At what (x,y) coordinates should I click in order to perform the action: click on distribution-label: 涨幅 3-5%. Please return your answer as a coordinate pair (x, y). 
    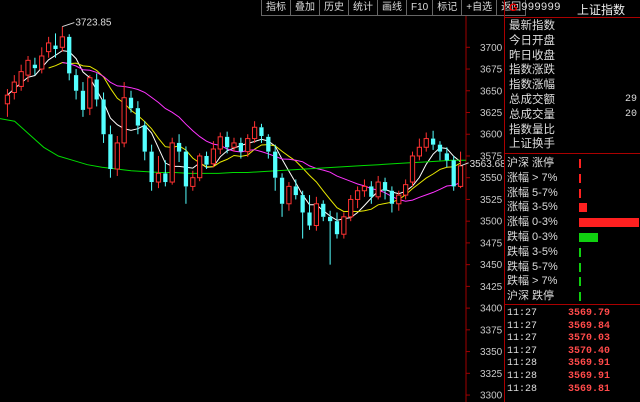
    Looking at the image, I should click on (532, 207).